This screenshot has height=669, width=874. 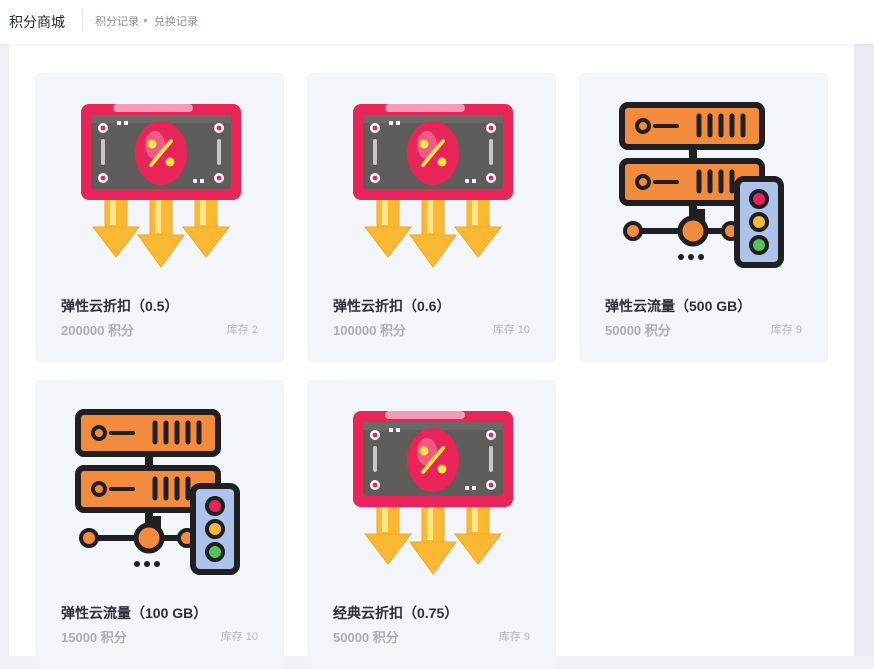 I want to click on product-points: 200000 积分, so click(x=97, y=330).